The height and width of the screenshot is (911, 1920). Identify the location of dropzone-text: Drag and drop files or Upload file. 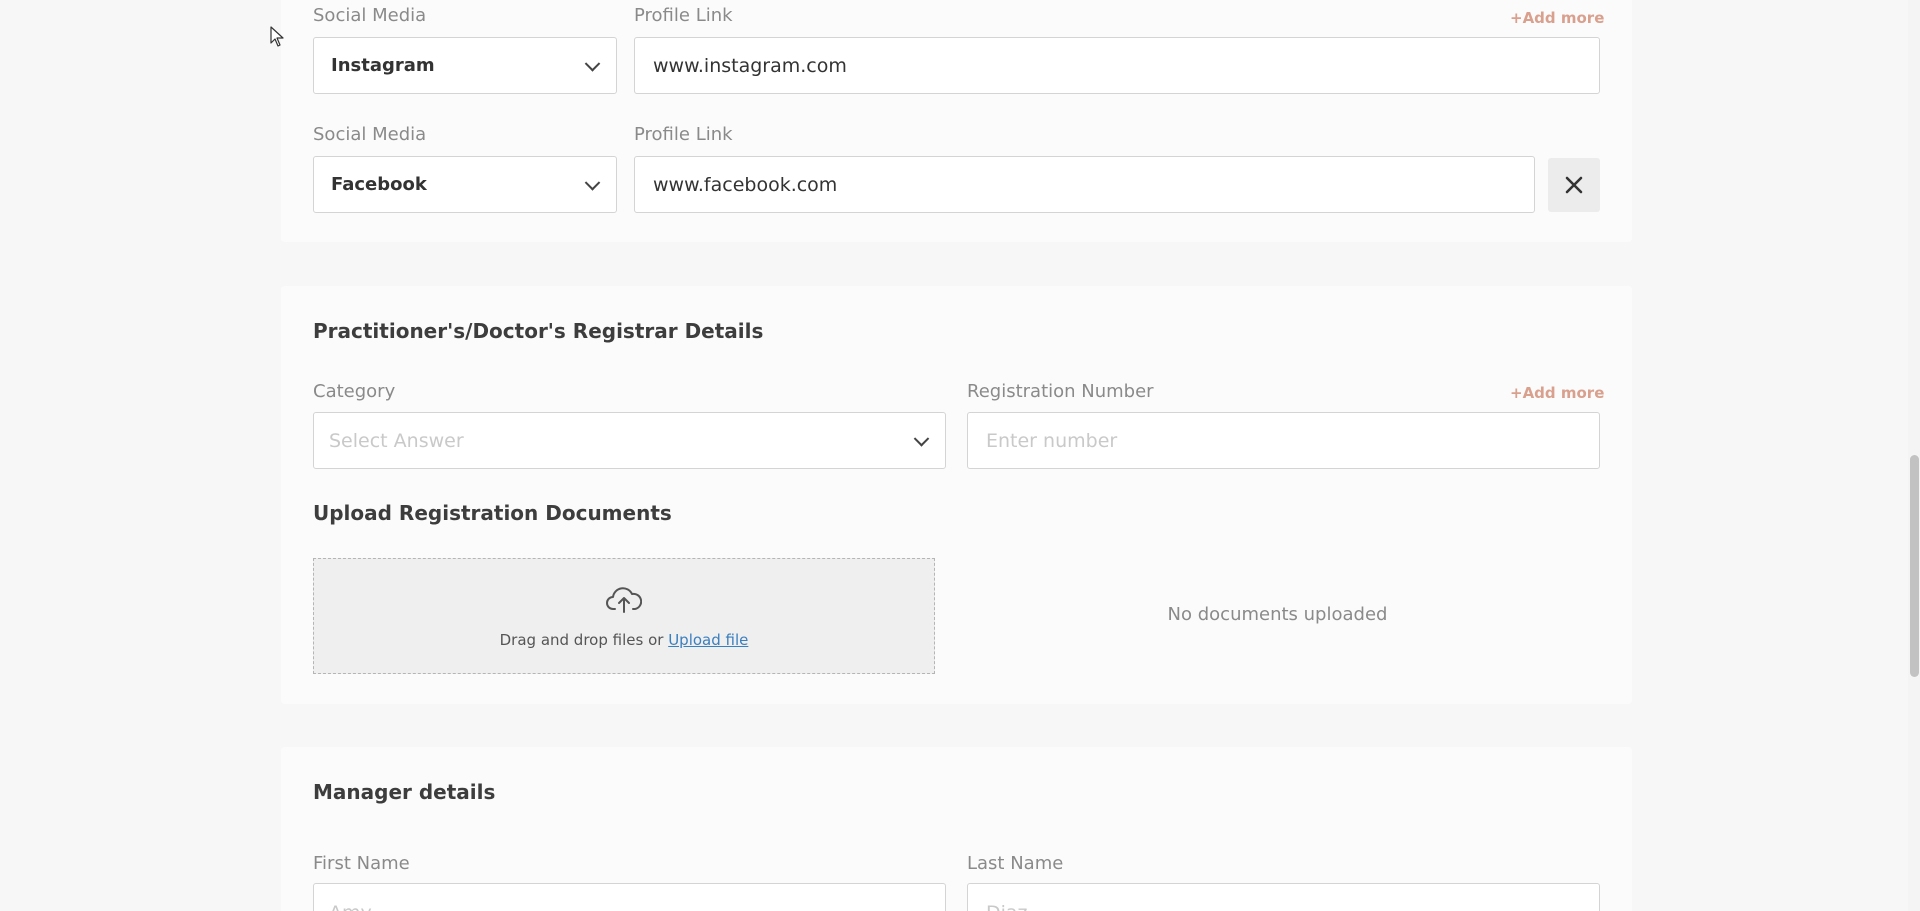
(624, 640).